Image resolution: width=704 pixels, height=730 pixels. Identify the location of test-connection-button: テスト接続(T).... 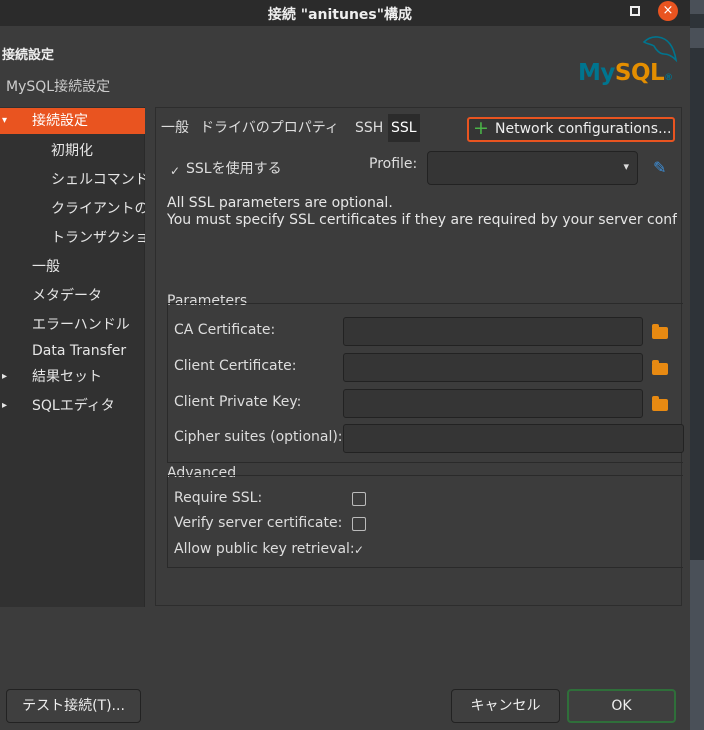
(73, 706).